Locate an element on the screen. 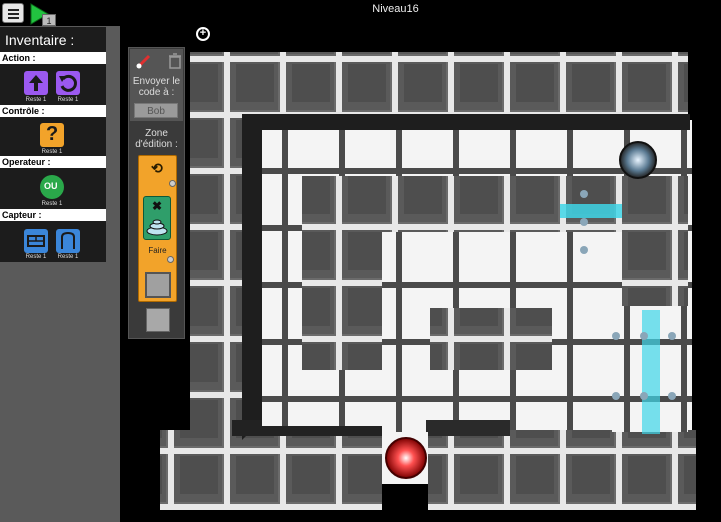 The height and width of the screenshot is (522, 721). section-sensor: Capteur : is located at coordinates (53, 215).